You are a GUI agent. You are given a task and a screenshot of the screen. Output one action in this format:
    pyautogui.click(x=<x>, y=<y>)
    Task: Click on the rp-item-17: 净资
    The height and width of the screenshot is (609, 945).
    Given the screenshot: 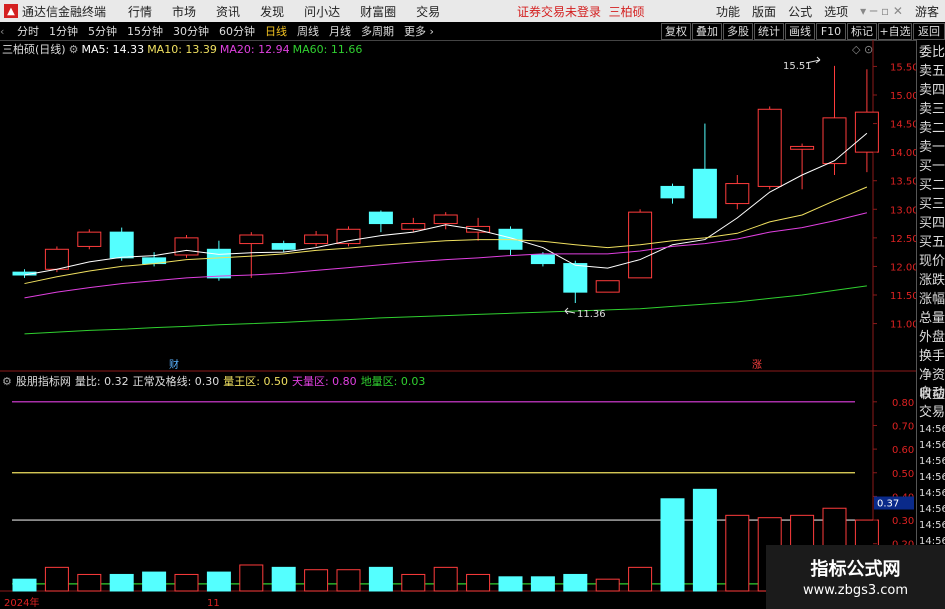 What is the action you would take?
    pyautogui.click(x=932, y=375)
    